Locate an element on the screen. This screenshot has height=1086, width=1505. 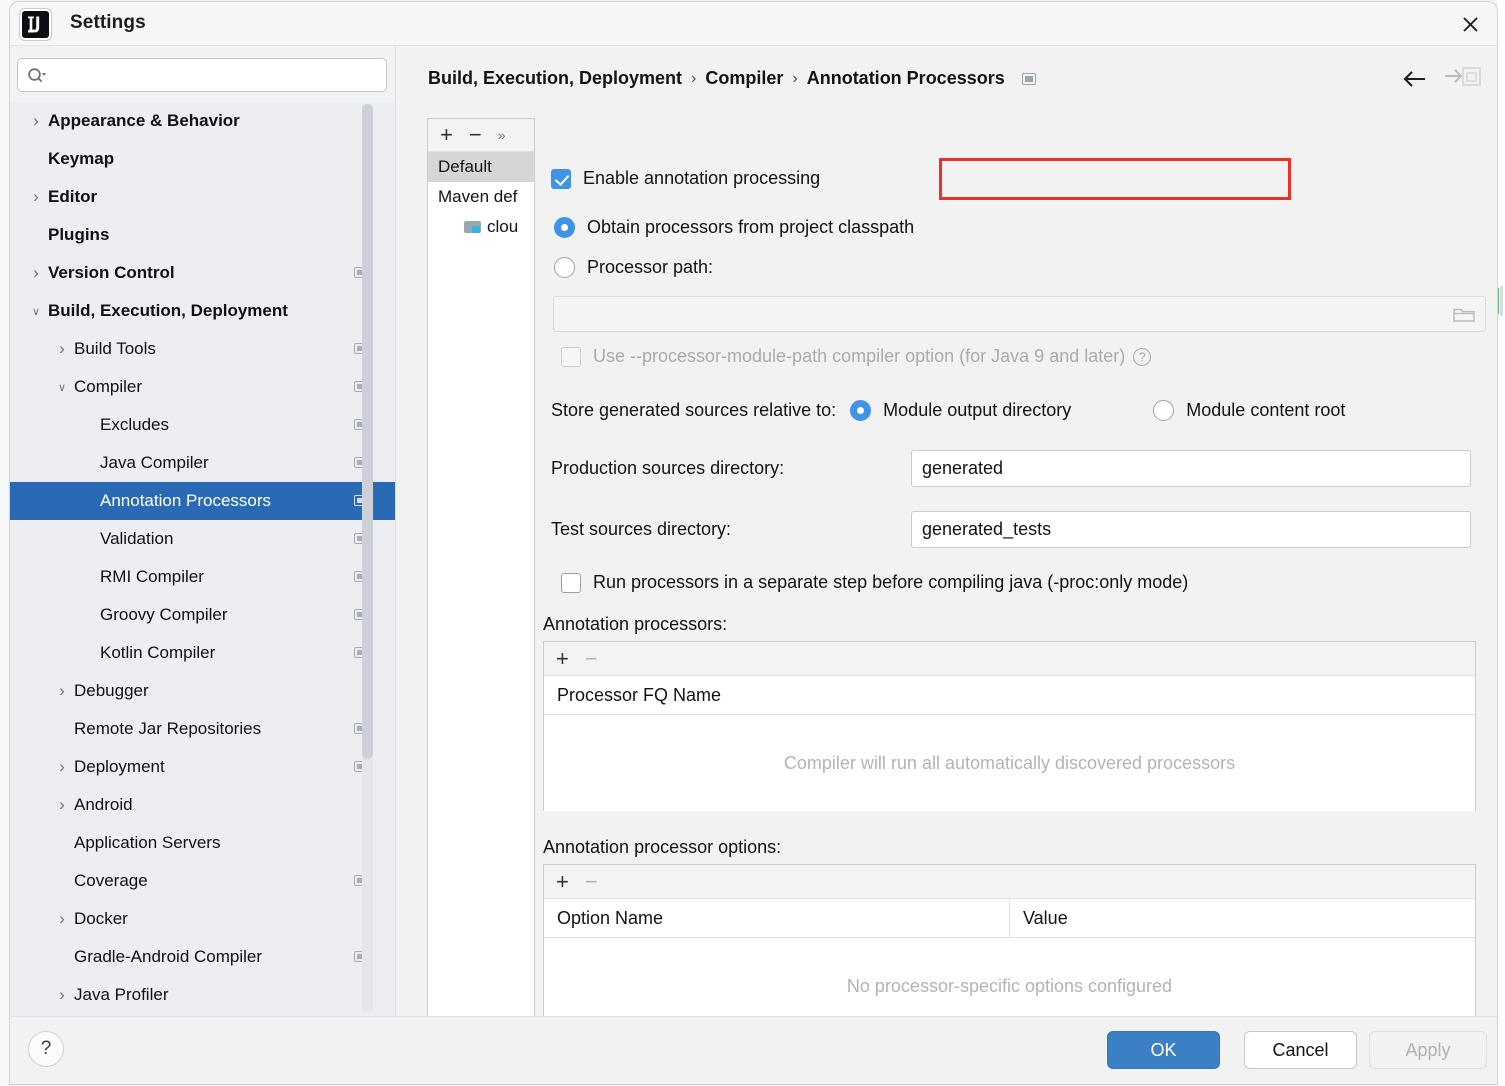
enable-annotation-processing-label: Enable annotation processing is located at coordinates (702, 178).